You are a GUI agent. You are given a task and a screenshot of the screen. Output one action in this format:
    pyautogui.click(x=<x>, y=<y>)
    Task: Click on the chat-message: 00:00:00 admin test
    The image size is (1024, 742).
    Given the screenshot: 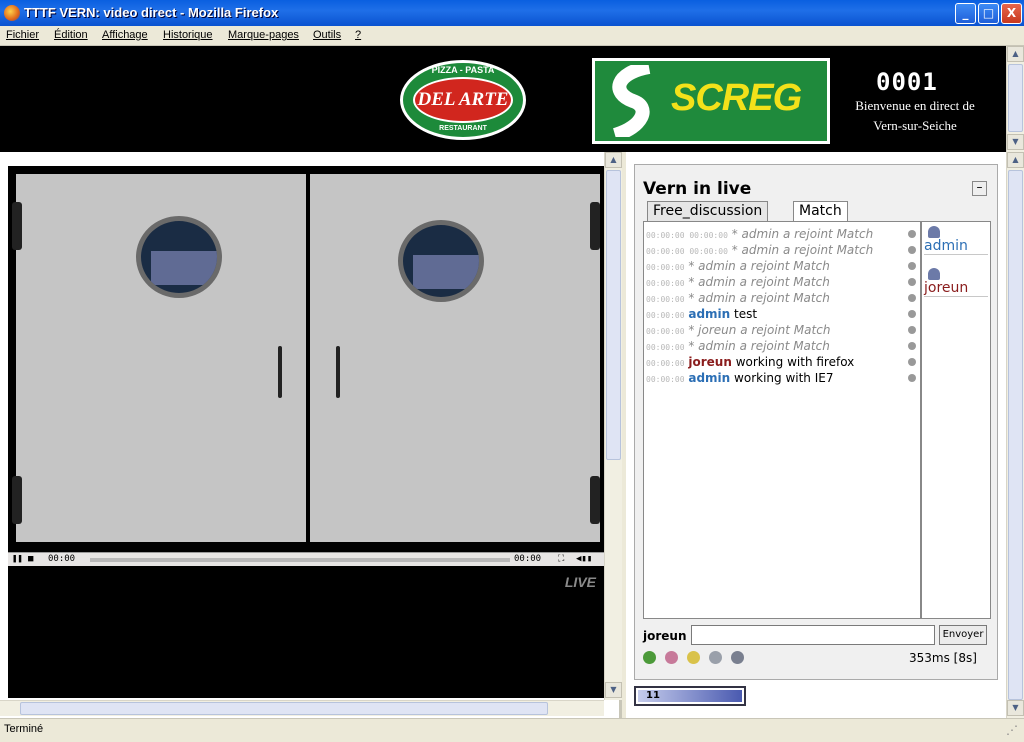 What is the action you would take?
    pyautogui.click(x=782, y=314)
    